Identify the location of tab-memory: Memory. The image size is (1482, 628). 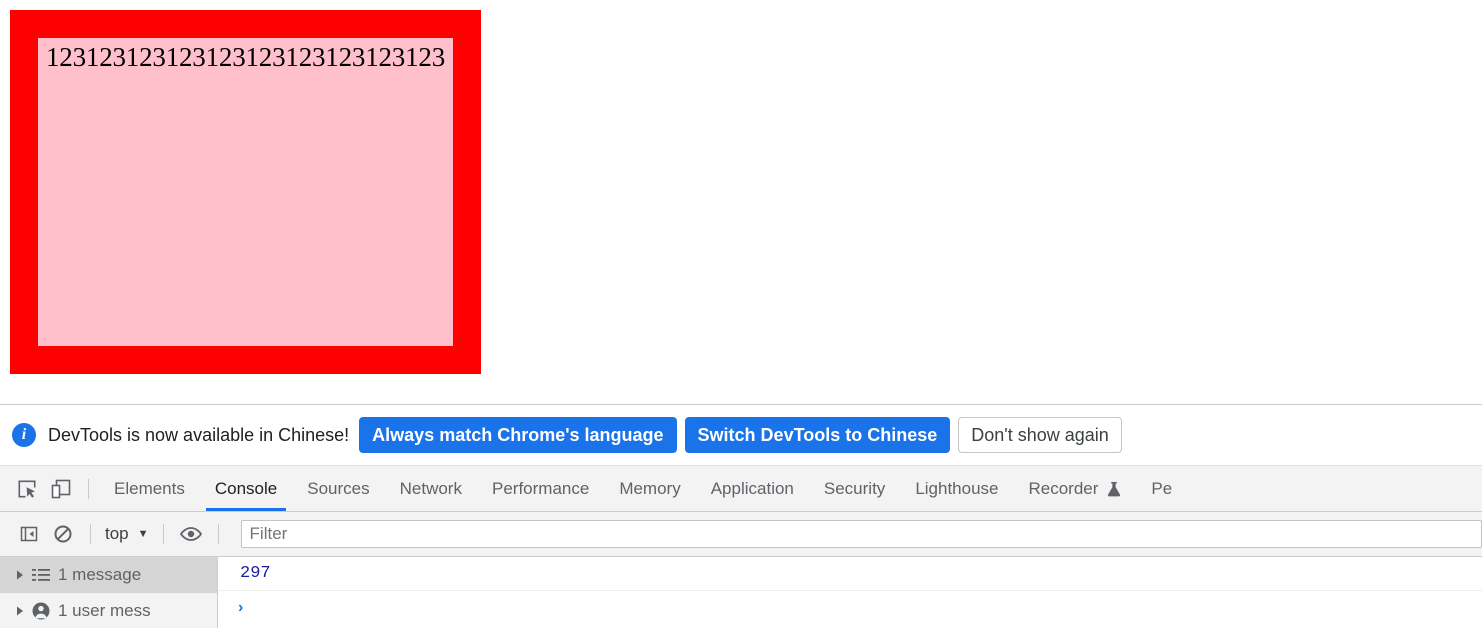
(649, 488).